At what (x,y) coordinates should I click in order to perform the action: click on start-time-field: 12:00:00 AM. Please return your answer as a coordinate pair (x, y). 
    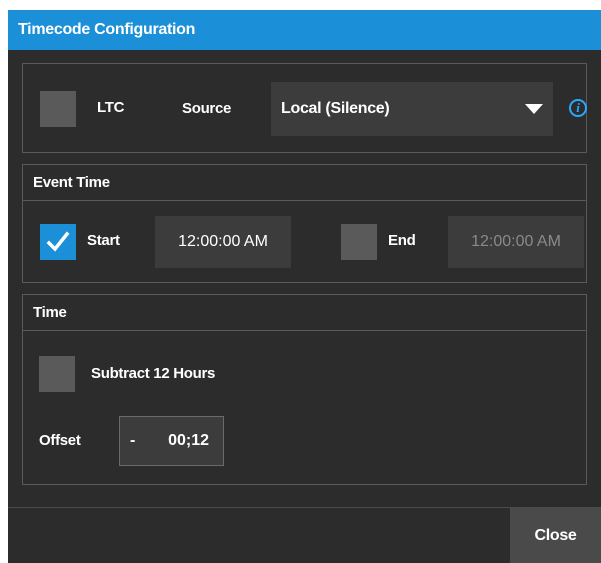
    Looking at the image, I should click on (223, 242).